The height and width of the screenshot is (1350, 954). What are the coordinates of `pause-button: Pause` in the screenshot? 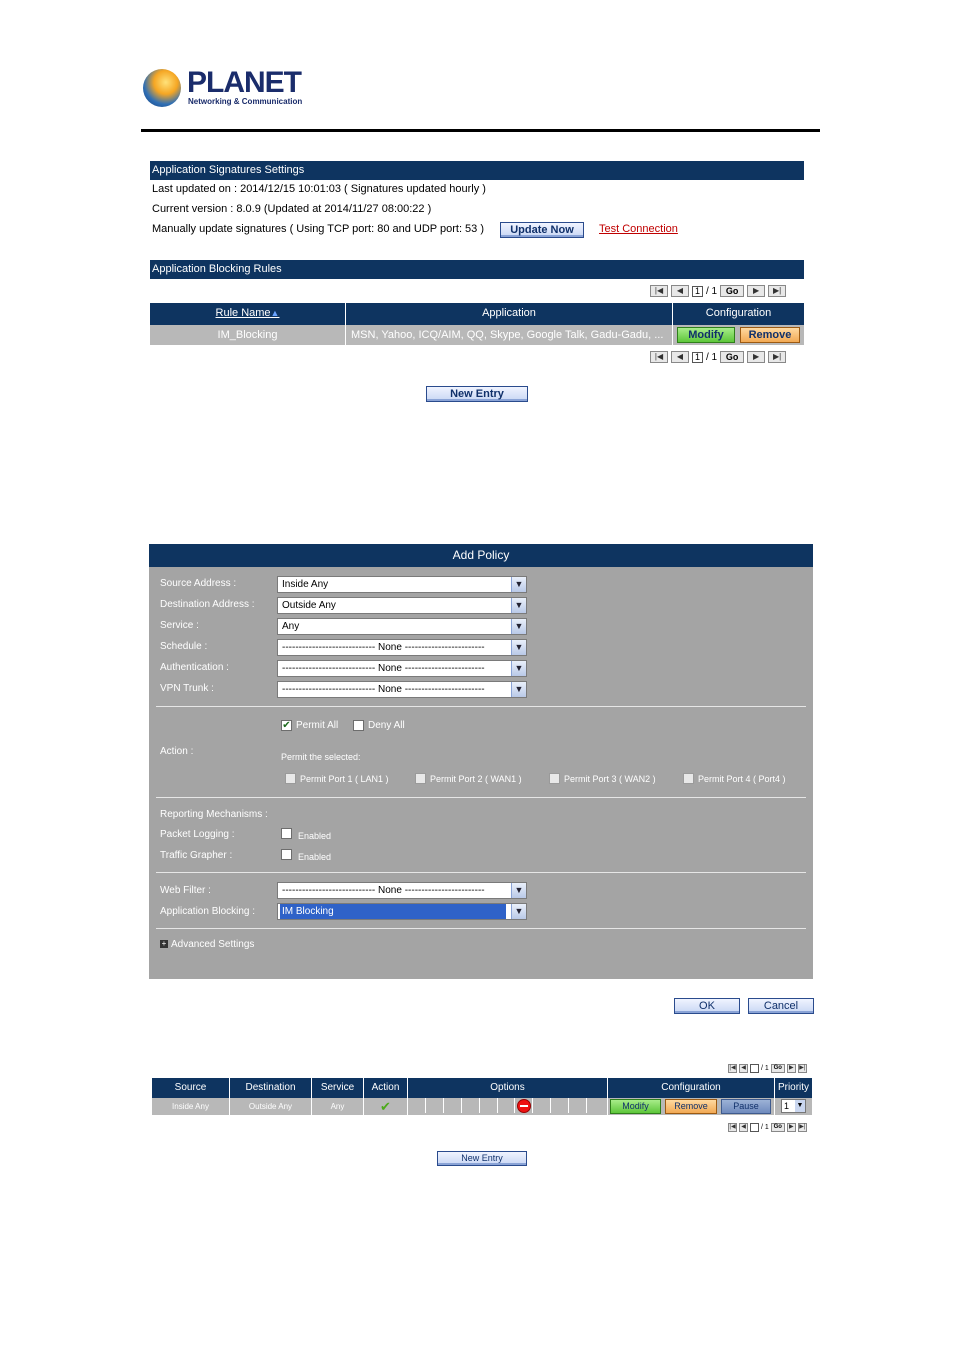 It's located at (746, 1106).